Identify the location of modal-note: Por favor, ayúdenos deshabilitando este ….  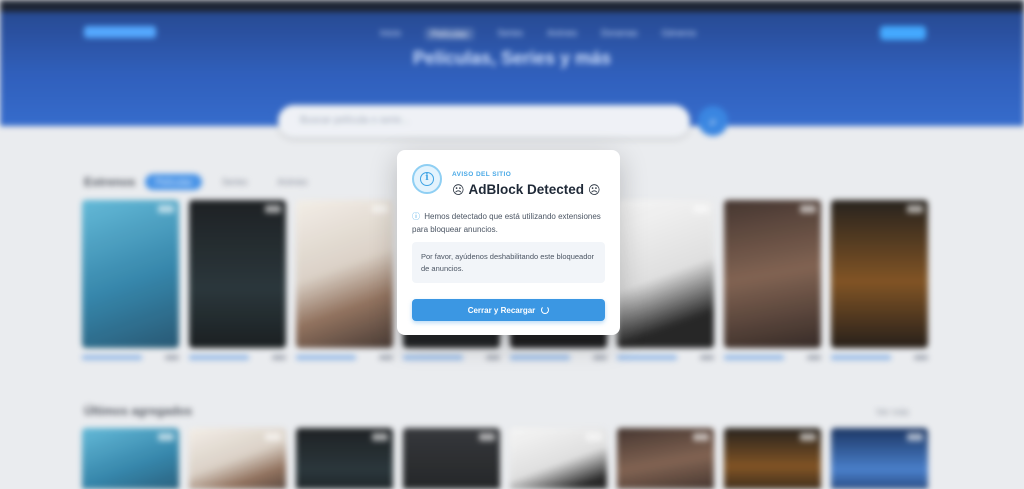
(508, 262).